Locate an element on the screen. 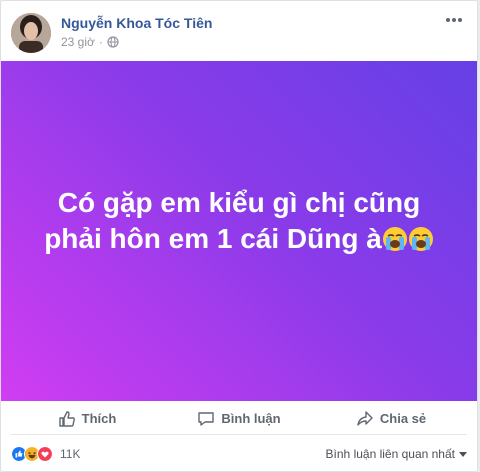 The width and height of the screenshot is (480, 472). comment-sort-dropdown: Bình luận liên quan nhất is located at coordinates (396, 454).